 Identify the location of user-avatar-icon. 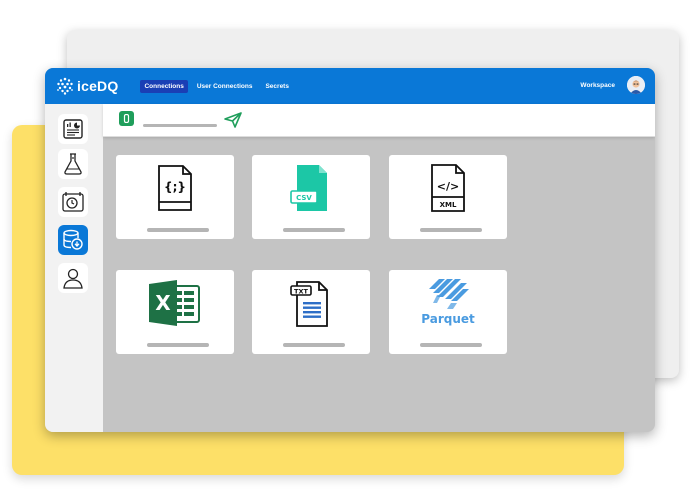
(636, 85).